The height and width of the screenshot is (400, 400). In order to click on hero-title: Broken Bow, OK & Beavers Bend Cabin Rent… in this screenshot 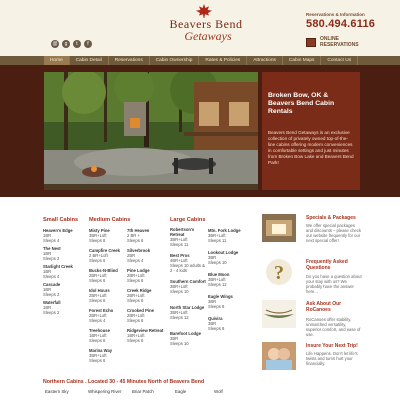, I will do `click(301, 103)`.